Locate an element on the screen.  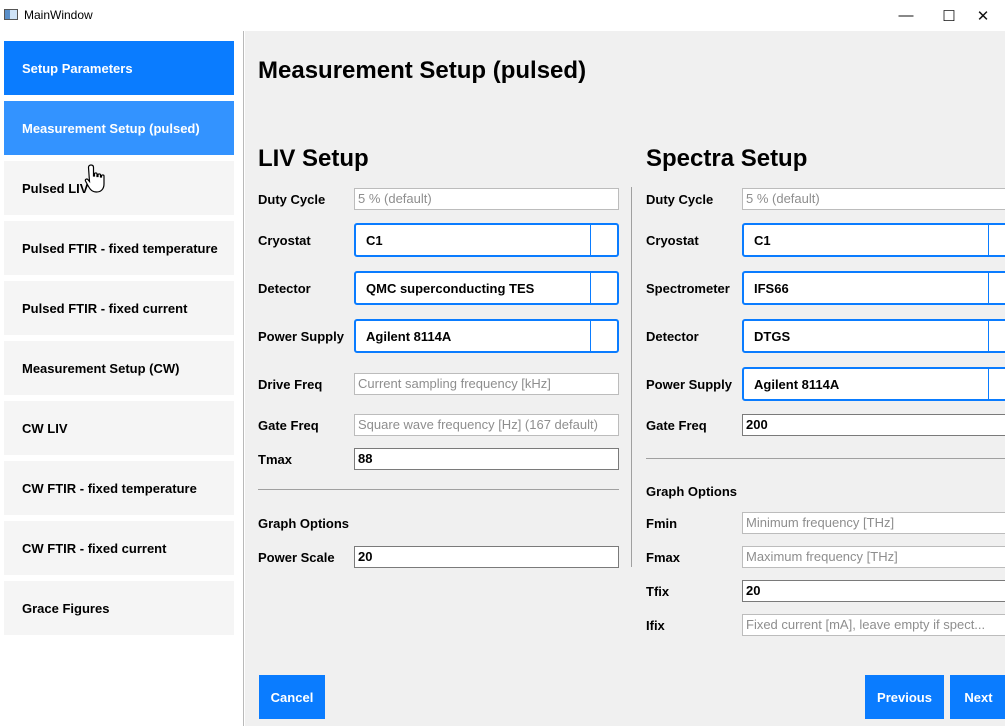
liv-tmax-label: Tmax is located at coordinates (275, 459).